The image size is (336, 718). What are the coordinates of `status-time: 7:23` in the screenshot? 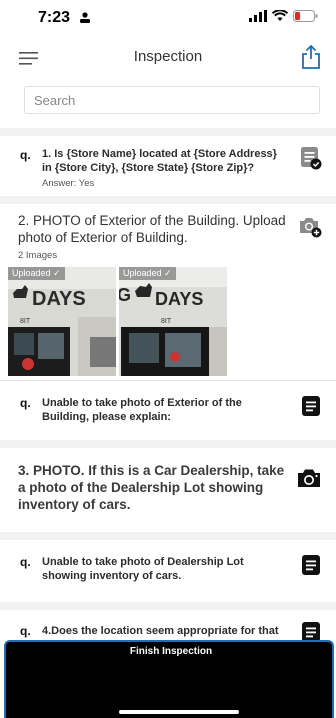 It's located at (54, 17).